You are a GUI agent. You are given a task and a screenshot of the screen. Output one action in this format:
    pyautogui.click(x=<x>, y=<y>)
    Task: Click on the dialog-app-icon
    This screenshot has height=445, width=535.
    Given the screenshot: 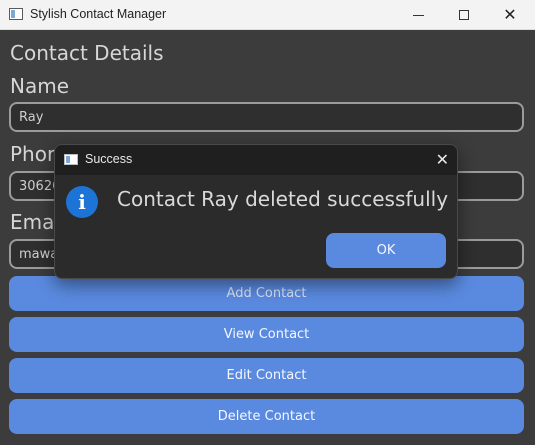 What is the action you would take?
    pyautogui.click(x=71, y=159)
    